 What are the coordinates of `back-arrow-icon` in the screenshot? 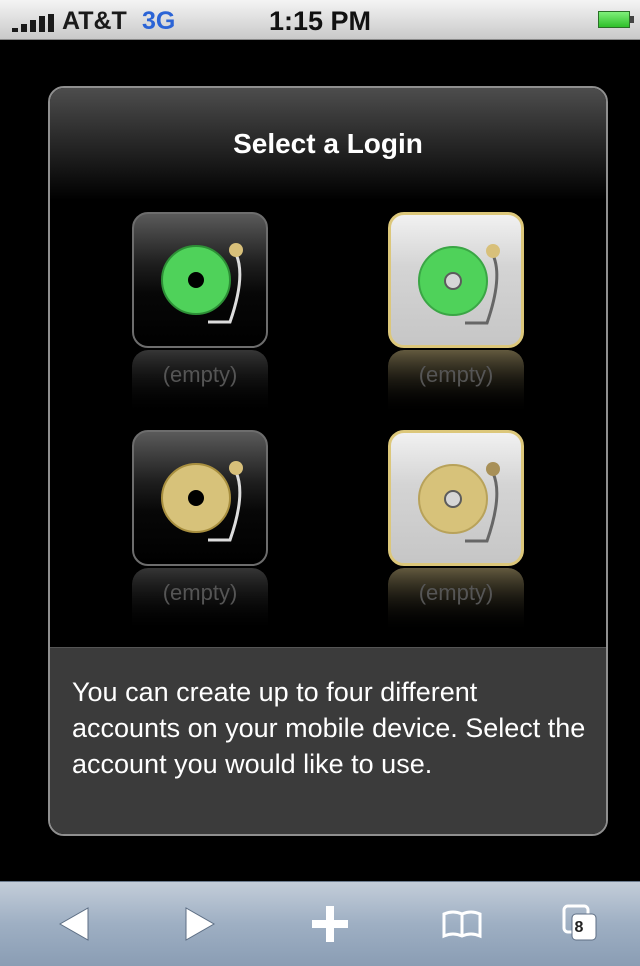 It's located at (73, 924).